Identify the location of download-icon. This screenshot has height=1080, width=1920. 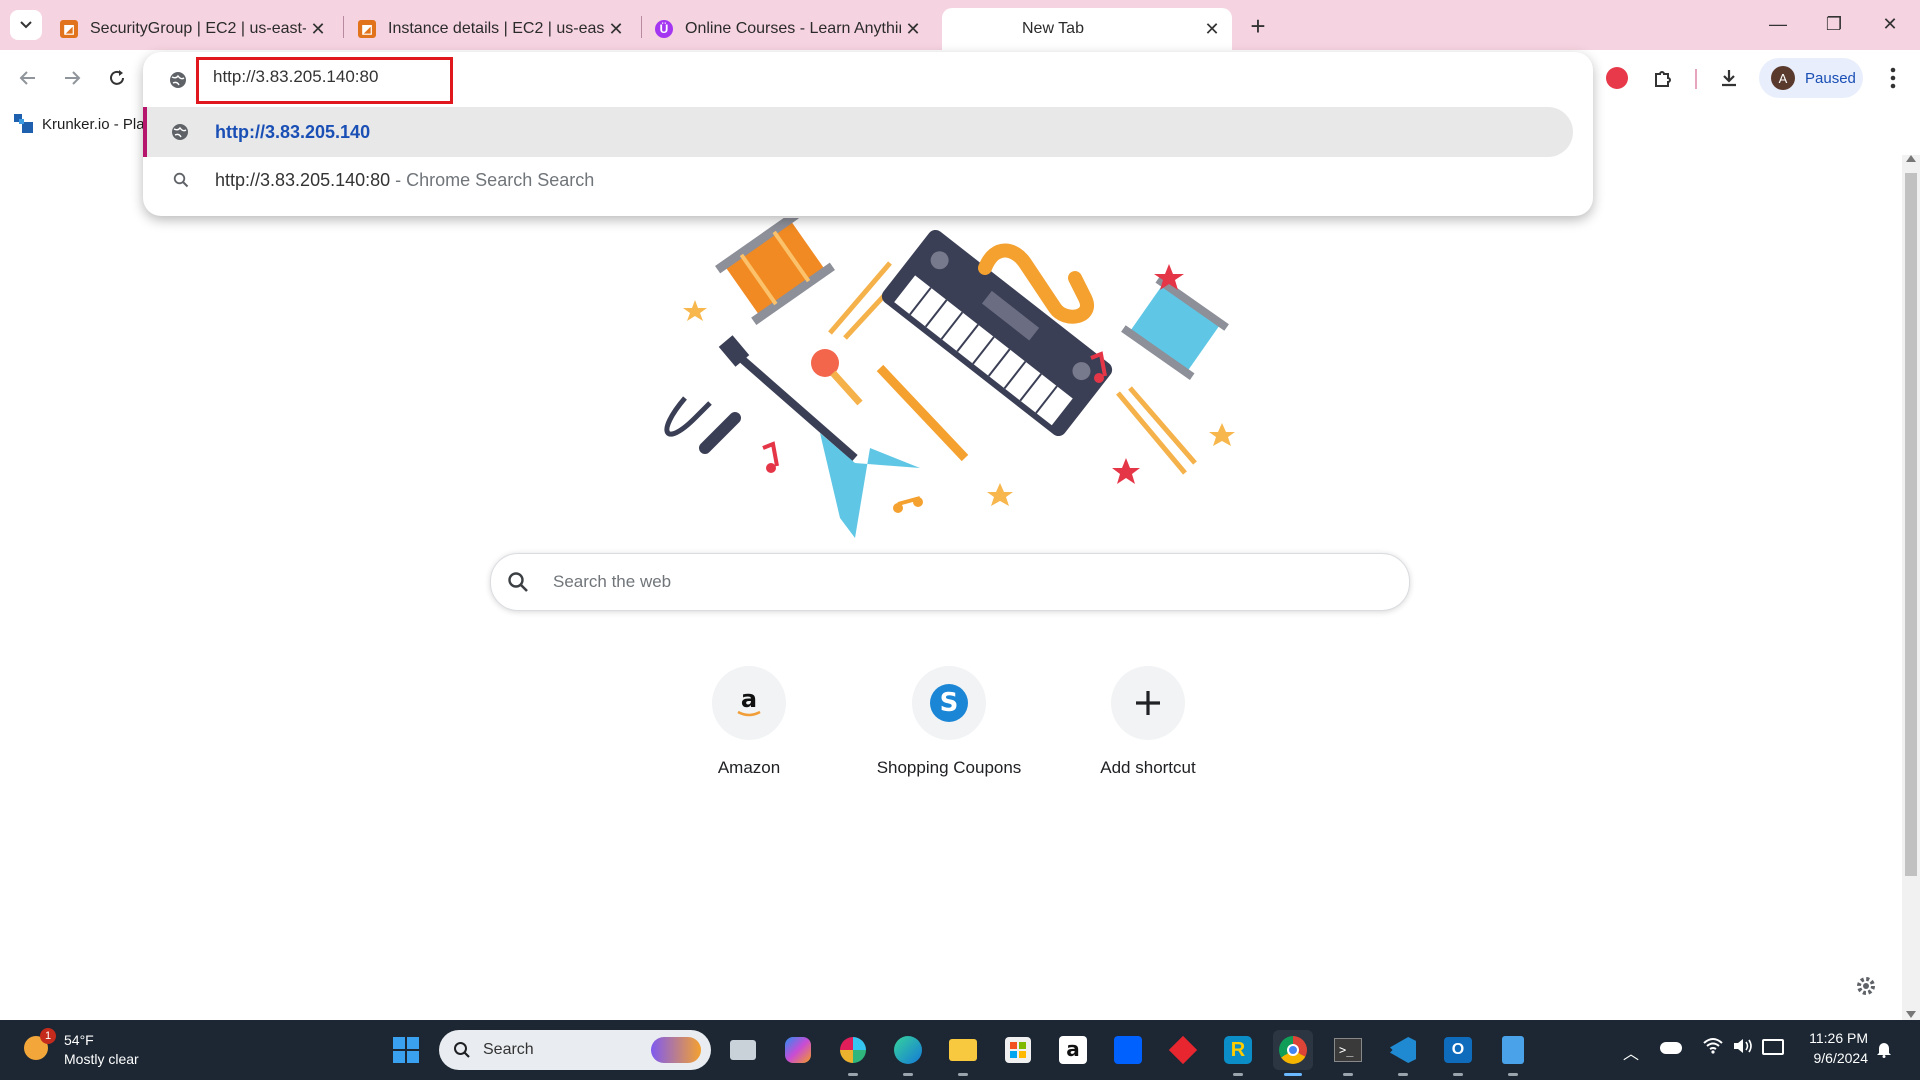
(1729, 78).